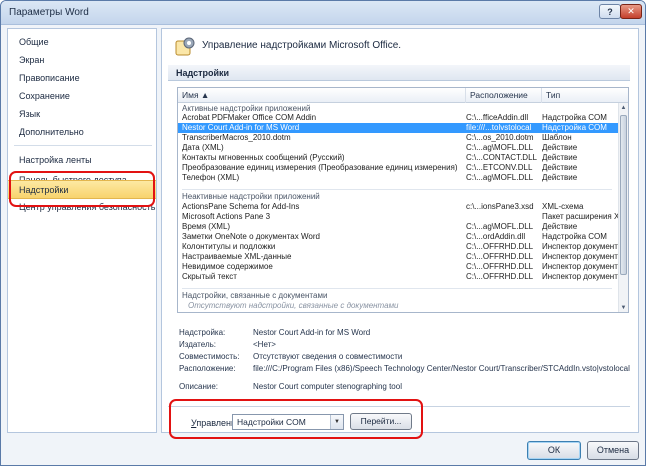  Describe the element at coordinates (398, 227) in the screenshot. I see `table-row: Время (XML) C:\...ag\MOFL.DLL Действие` at that location.